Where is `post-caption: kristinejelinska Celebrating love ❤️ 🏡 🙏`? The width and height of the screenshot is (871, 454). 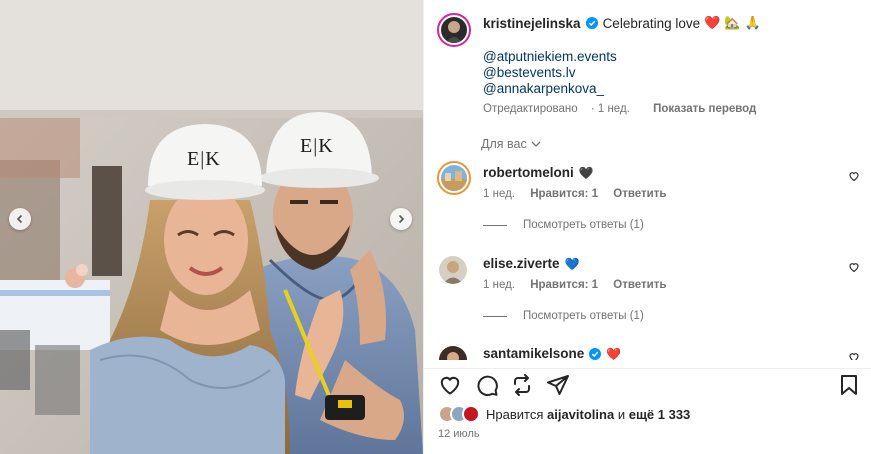 post-caption: kristinejelinska Celebrating love ❤️ 🏡 🙏 is located at coordinates (622, 23).